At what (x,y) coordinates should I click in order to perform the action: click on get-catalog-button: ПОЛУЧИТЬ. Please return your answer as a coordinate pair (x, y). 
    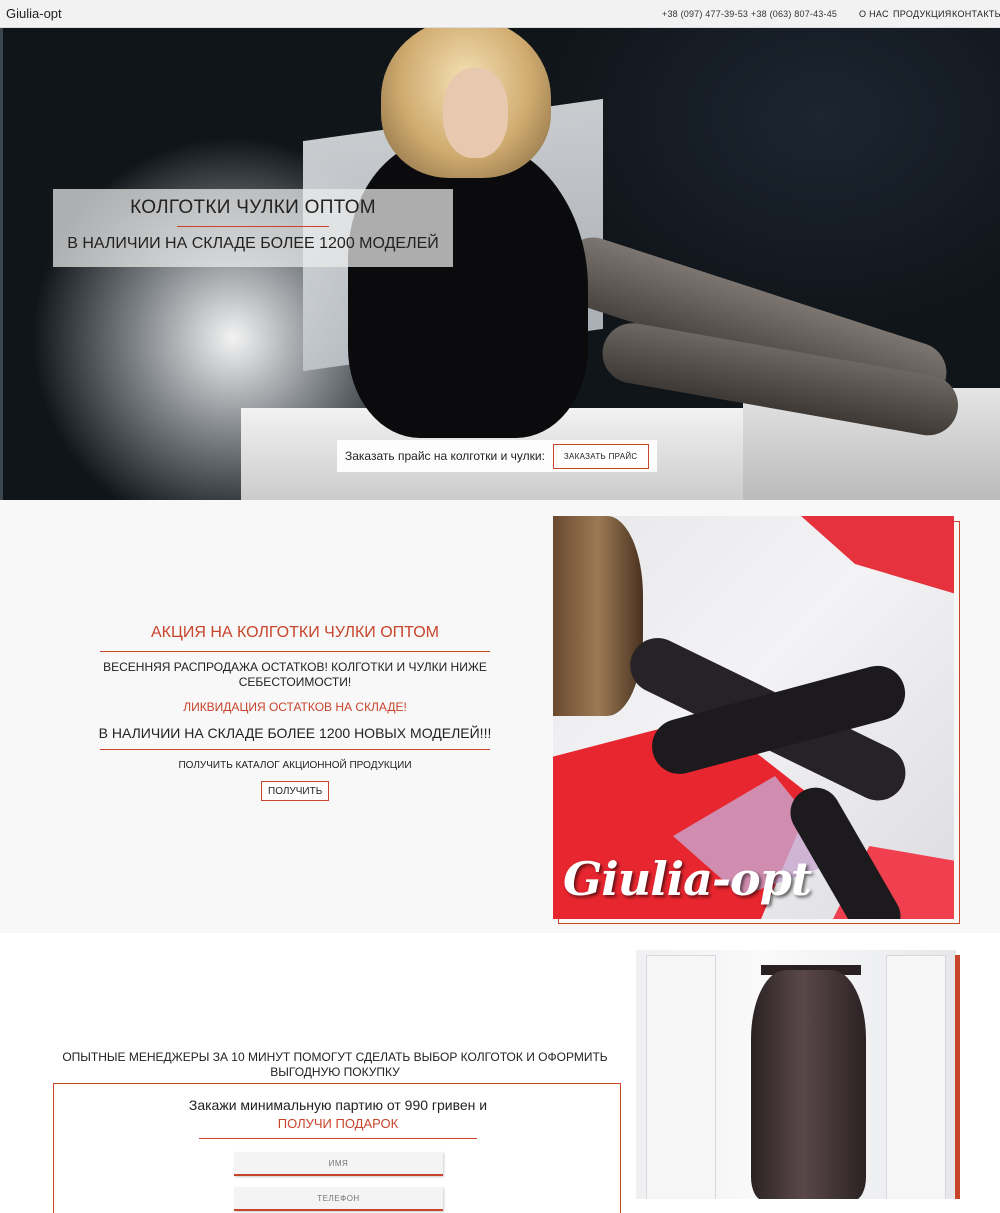
    Looking at the image, I should click on (295, 791).